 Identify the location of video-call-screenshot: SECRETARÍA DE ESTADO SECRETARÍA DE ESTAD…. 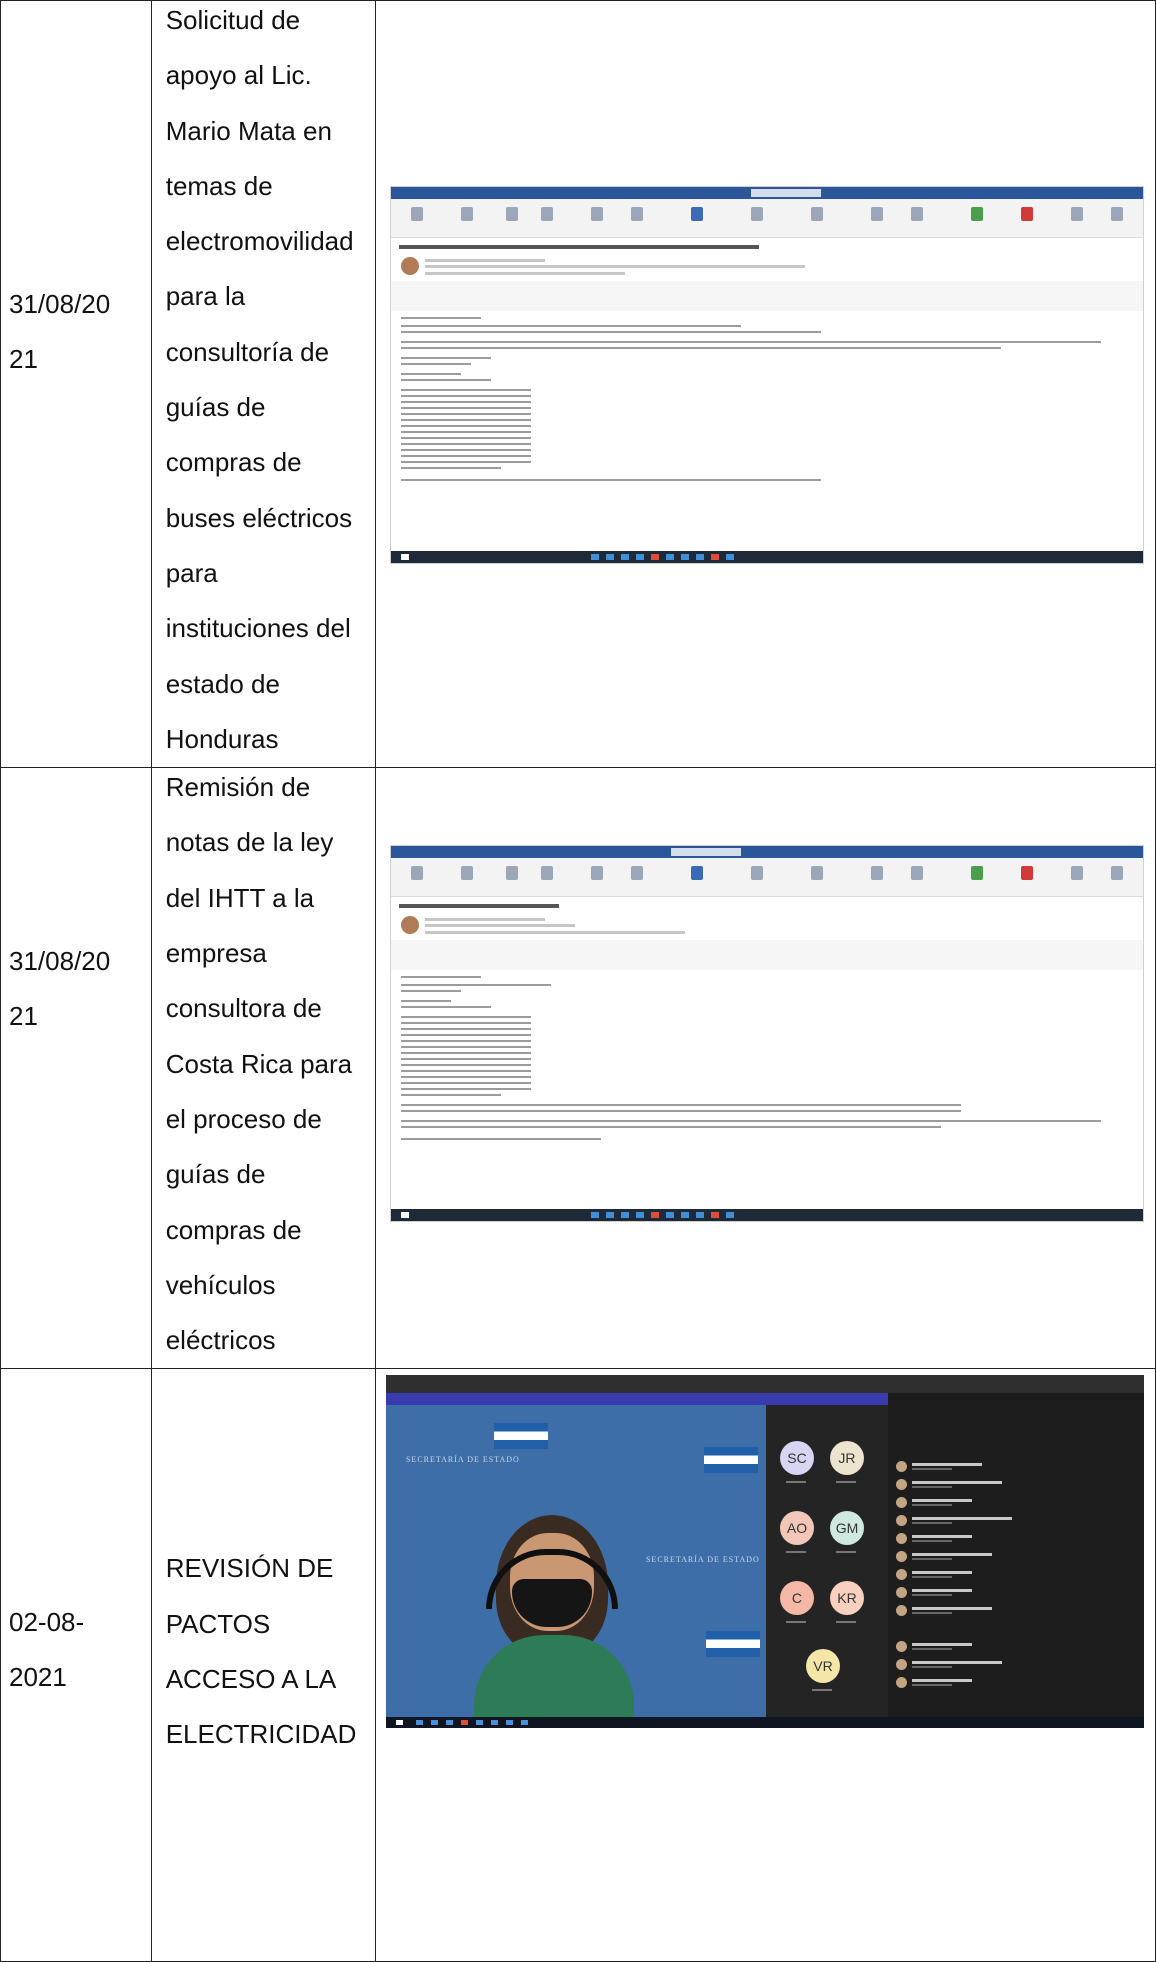
(764, 1552).